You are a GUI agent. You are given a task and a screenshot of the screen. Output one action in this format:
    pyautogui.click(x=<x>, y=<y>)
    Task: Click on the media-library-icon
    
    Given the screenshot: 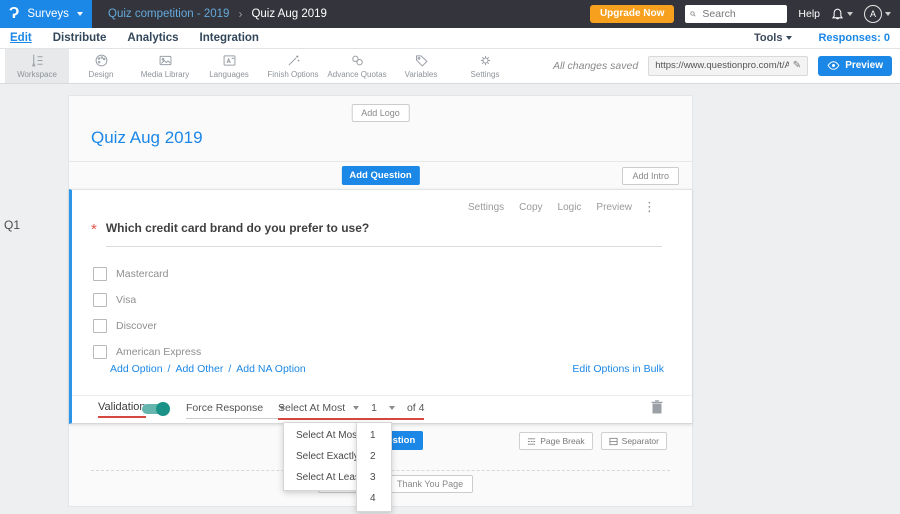 What is the action you would take?
    pyautogui.click(x=165, y=60)
    